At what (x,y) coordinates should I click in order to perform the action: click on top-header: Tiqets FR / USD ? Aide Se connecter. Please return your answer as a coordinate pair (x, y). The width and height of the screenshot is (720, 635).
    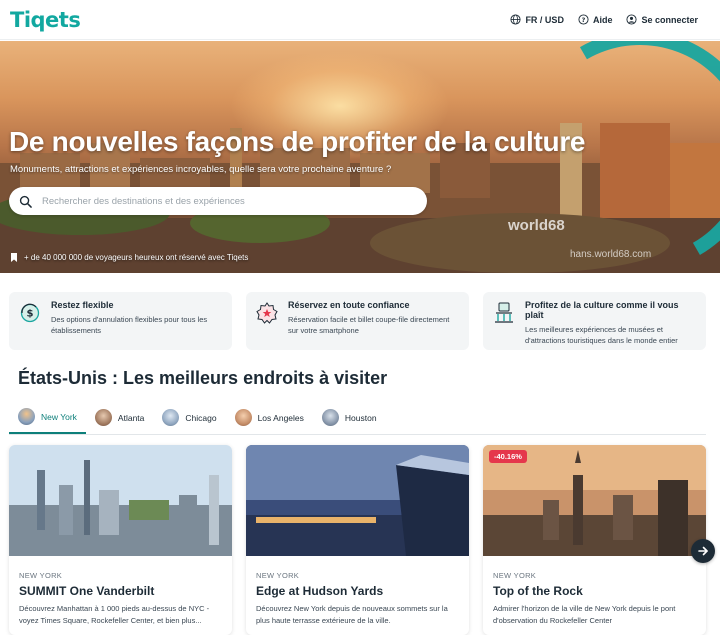
    Looking at the image, I should click on (360, 20).